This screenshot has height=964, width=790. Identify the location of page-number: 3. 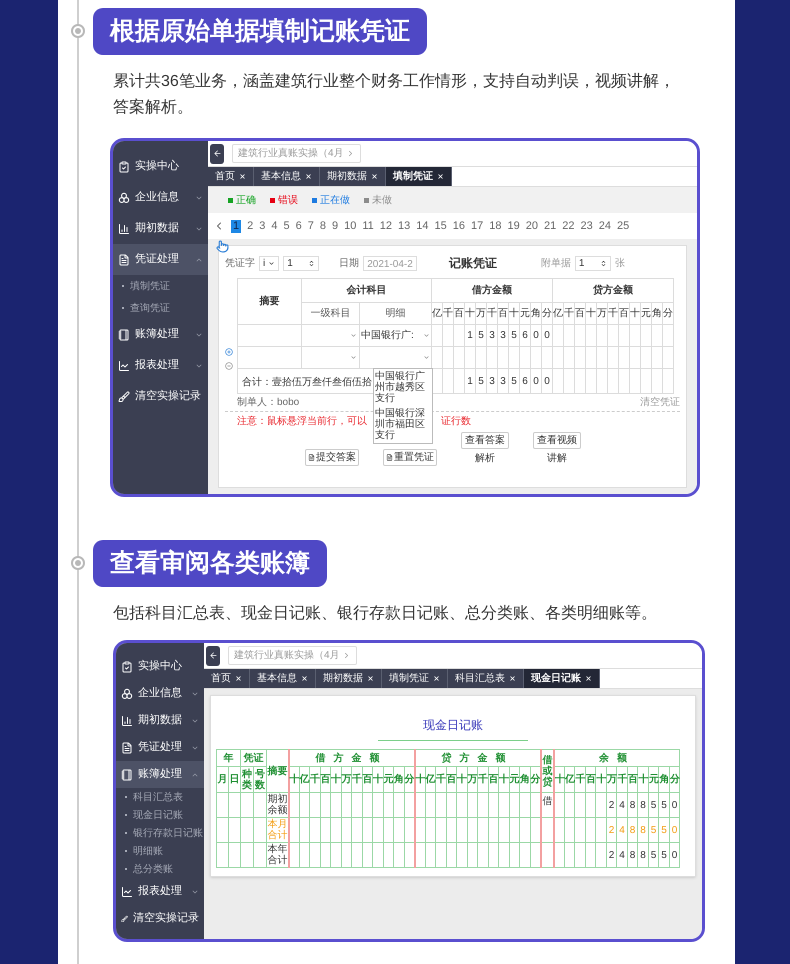
(262, 226).